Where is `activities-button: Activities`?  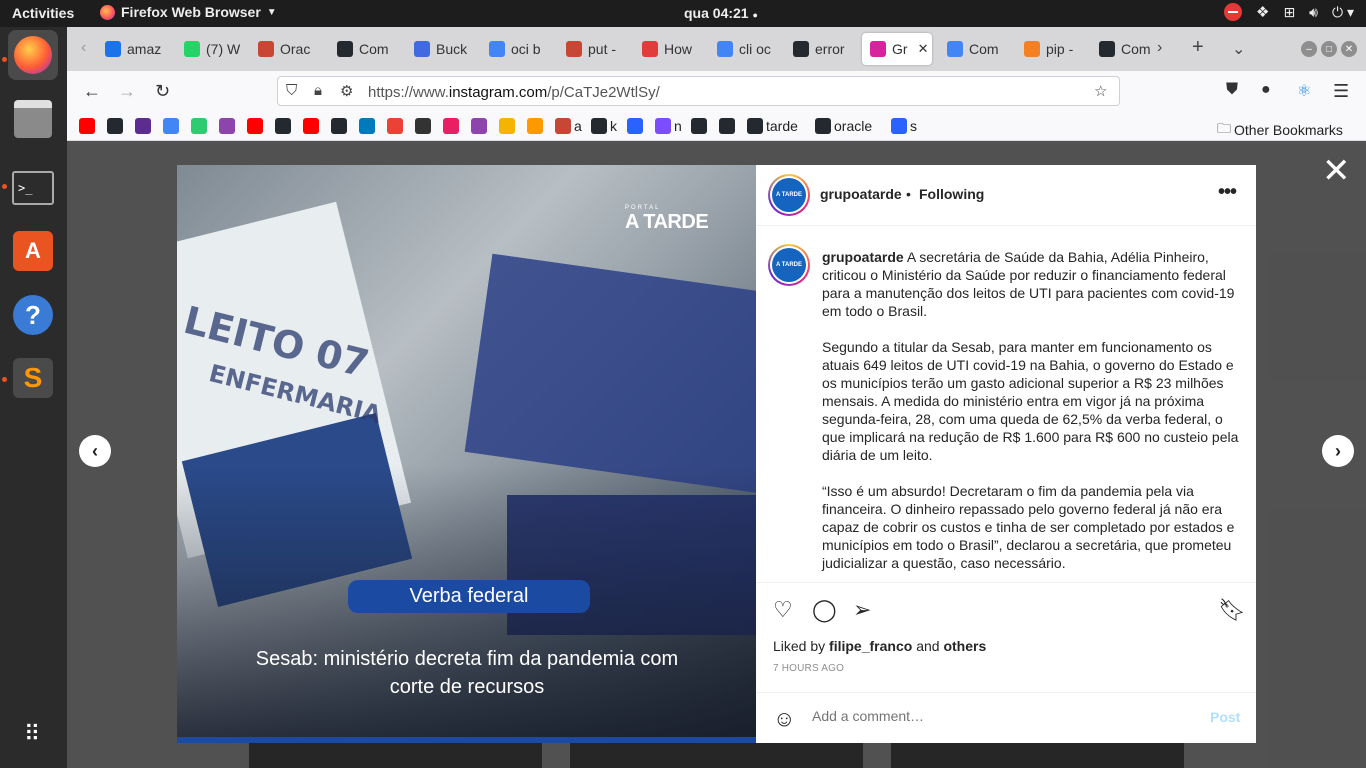 activities-button: Activities is located at coordinates (43, 13).